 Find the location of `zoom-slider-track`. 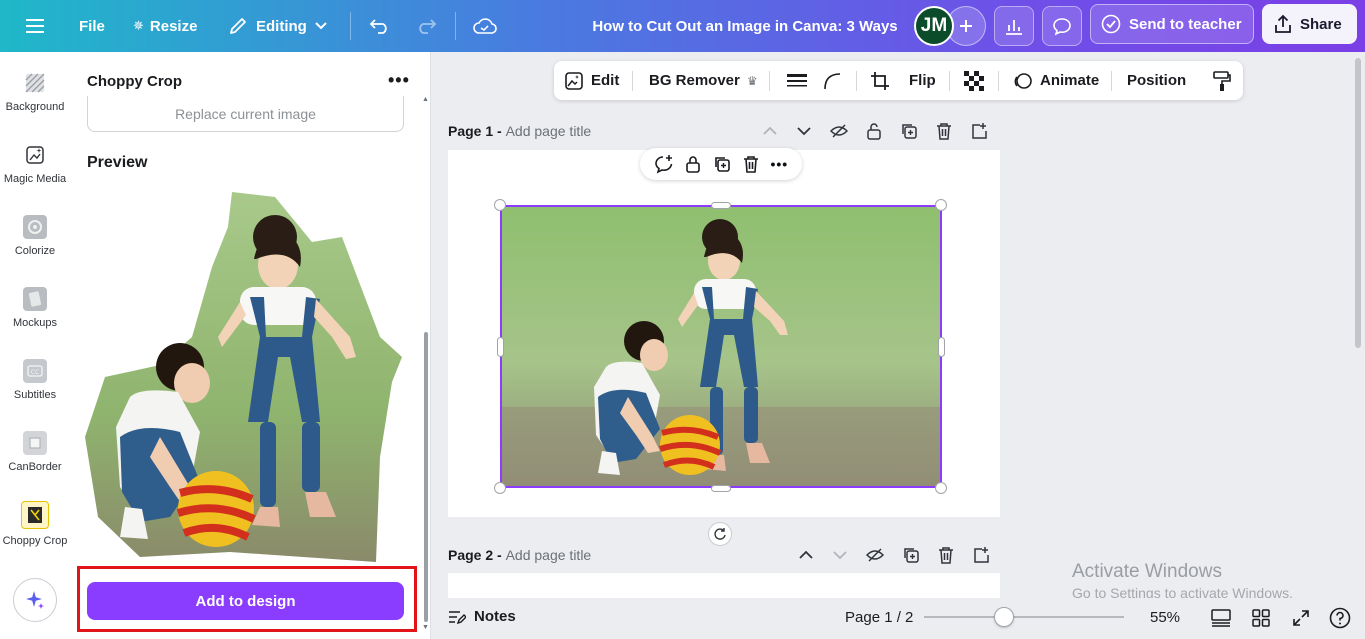

zoom-slider-track is located at coordinates (1024, 617).